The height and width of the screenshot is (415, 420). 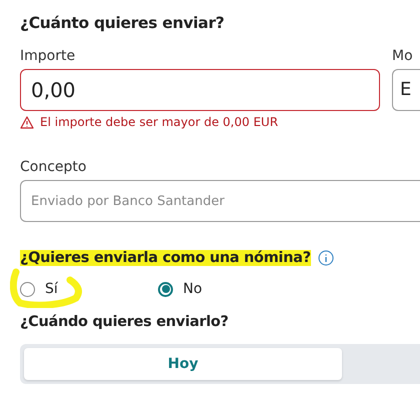 I want to click on field-label: Mo, so click(x=403, y=56).